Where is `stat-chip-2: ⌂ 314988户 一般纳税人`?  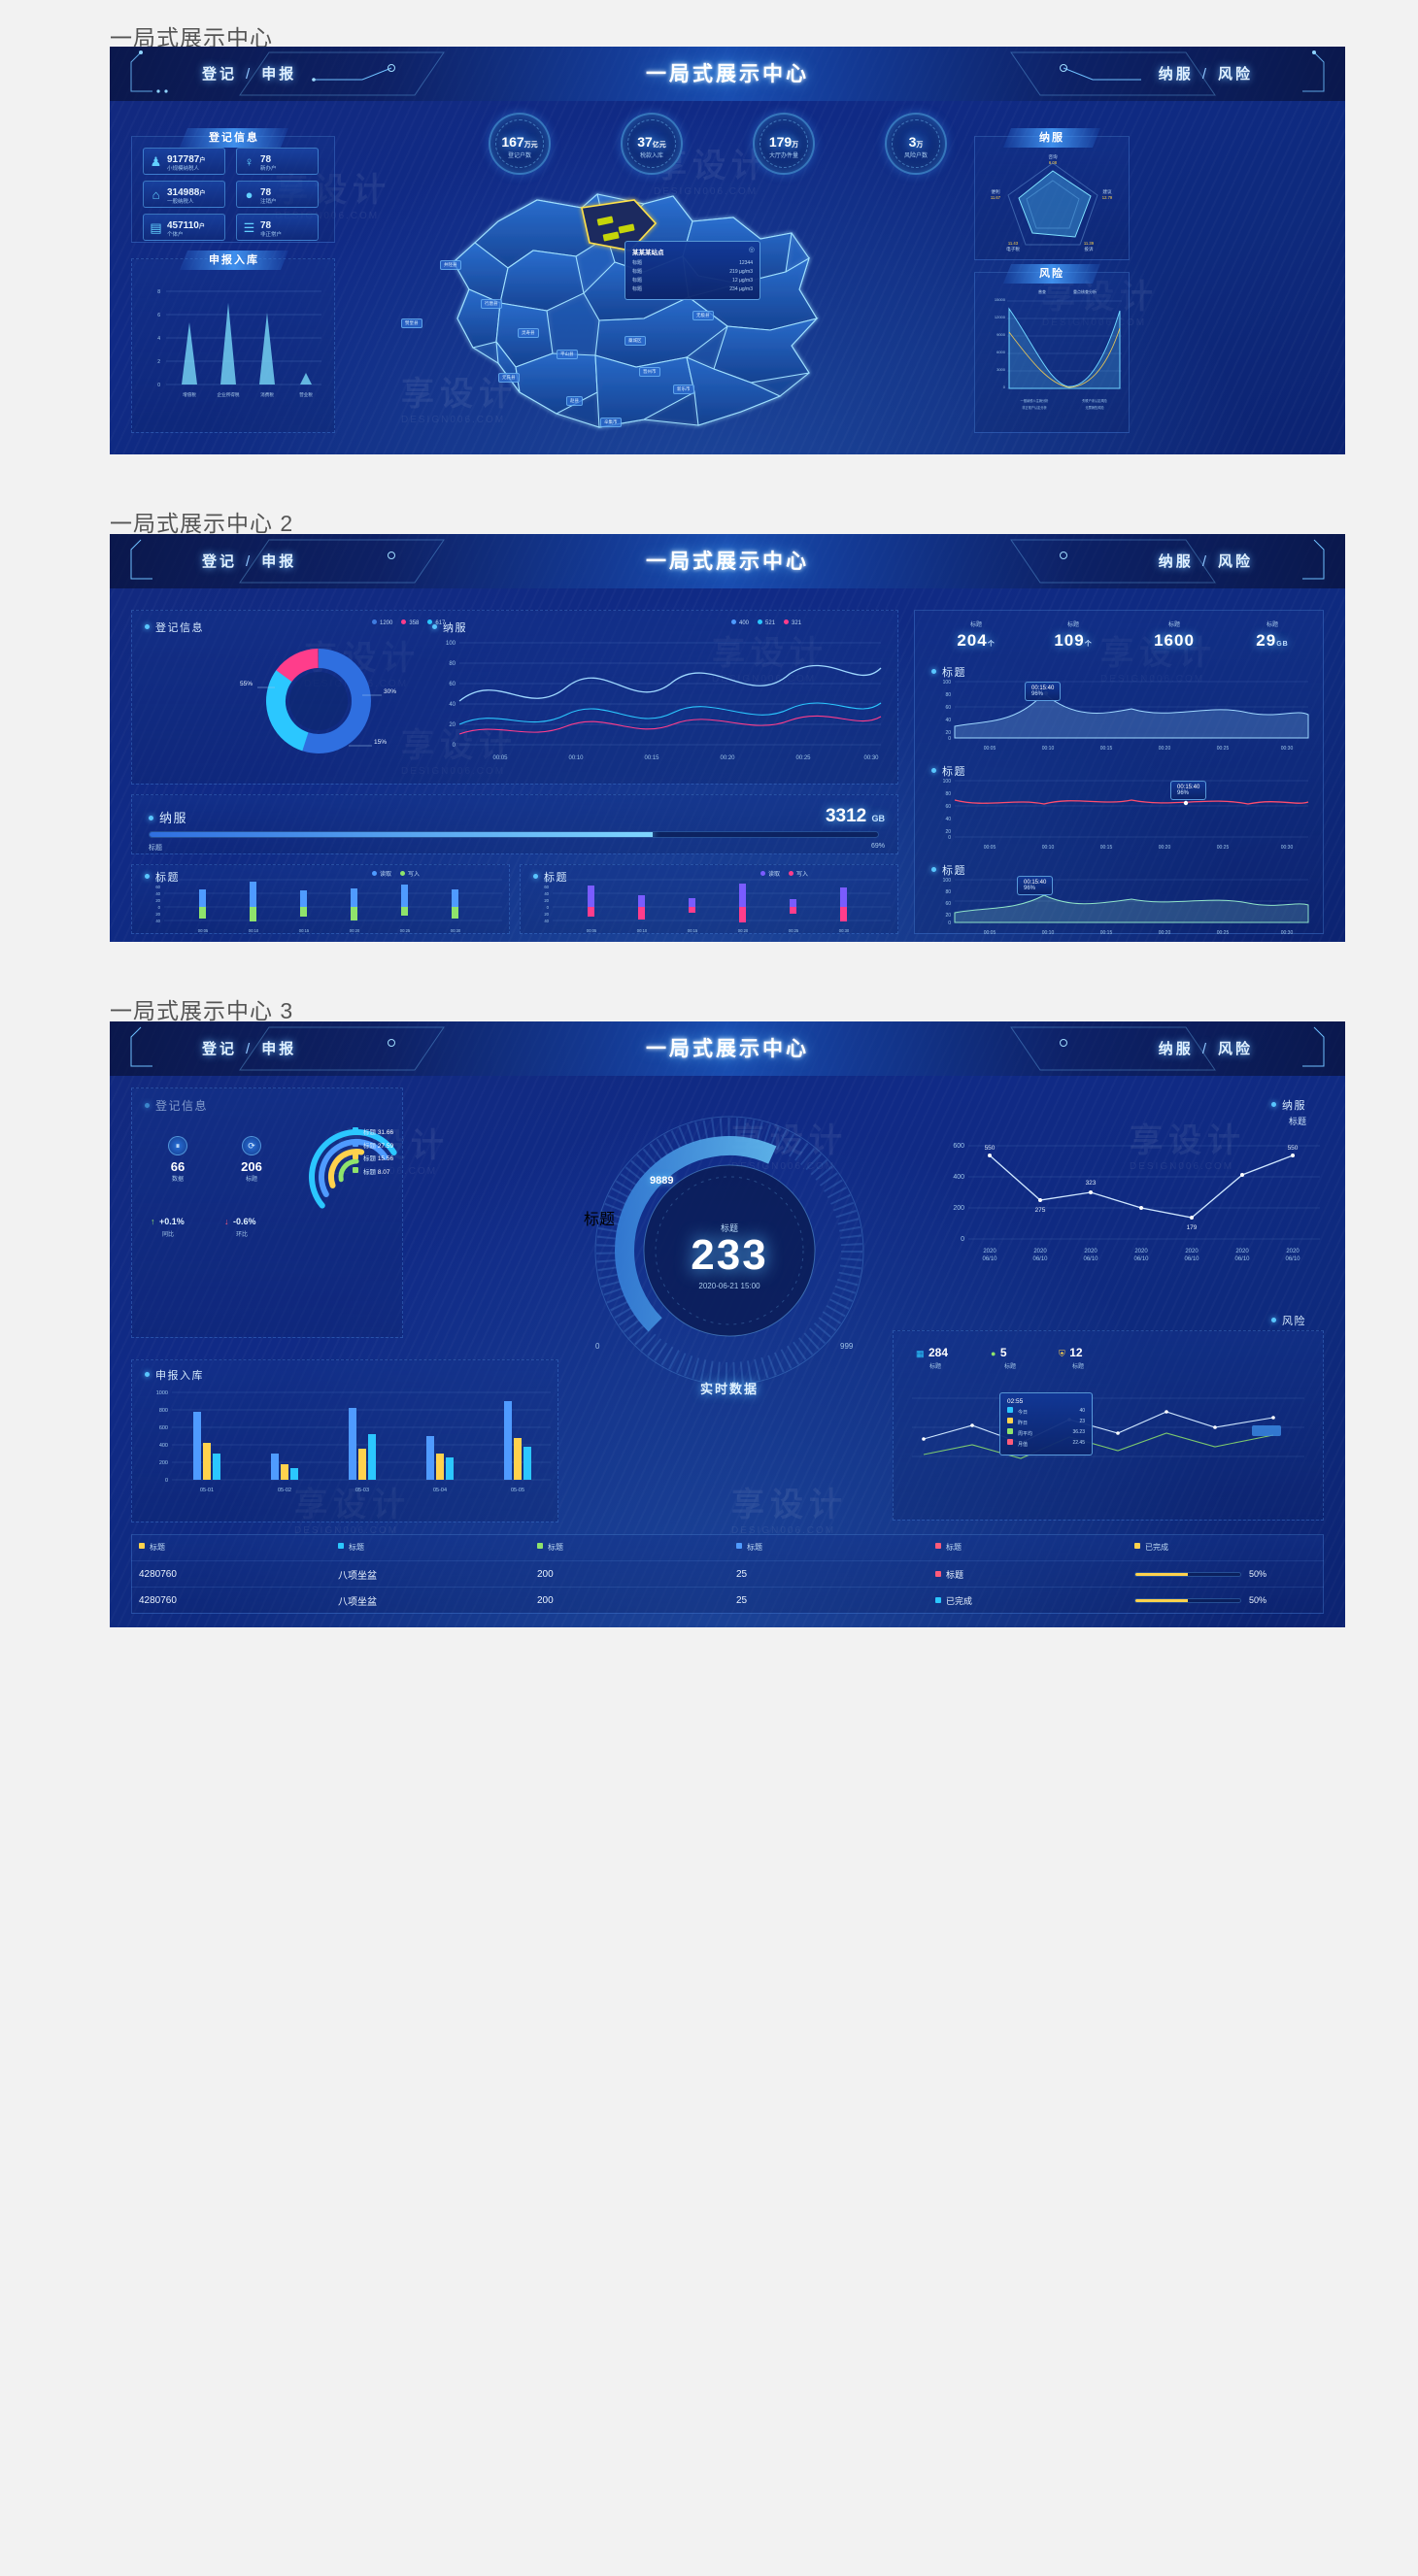
stat-chip-2: ⌂ 314988户 一般纳税人 is located at coordinates (184, 195).